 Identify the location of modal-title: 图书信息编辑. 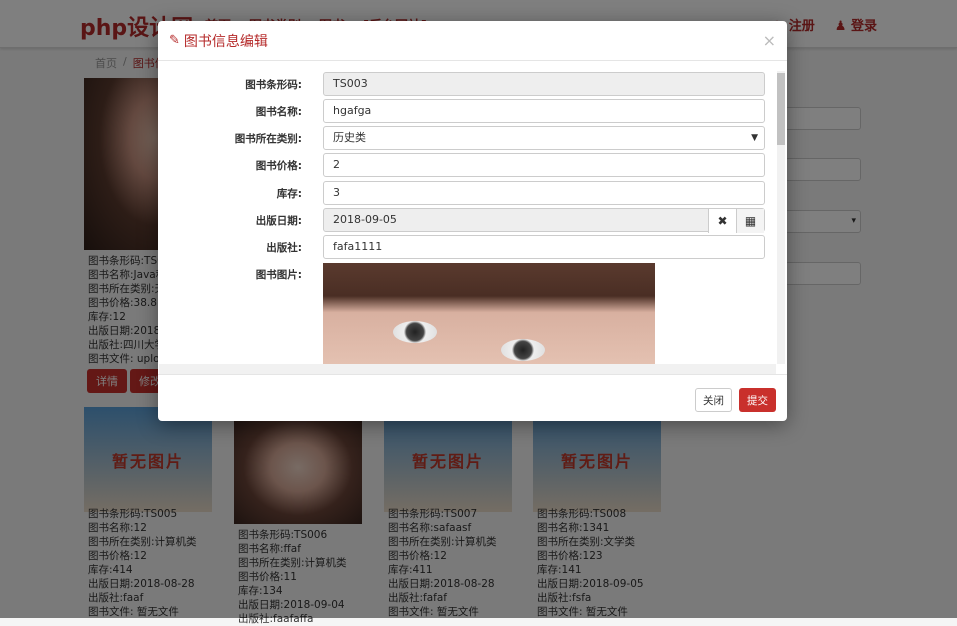
(225, 41).